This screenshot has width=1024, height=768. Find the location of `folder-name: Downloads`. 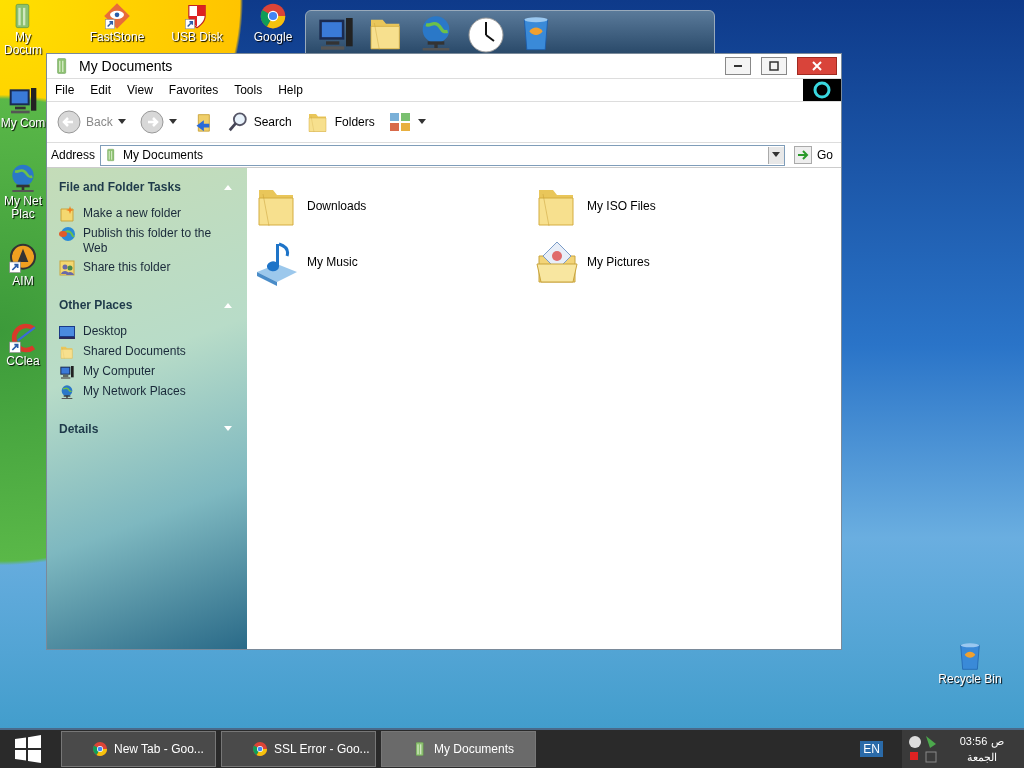

folder-name: Downloads is located at coordinates (337, 206).